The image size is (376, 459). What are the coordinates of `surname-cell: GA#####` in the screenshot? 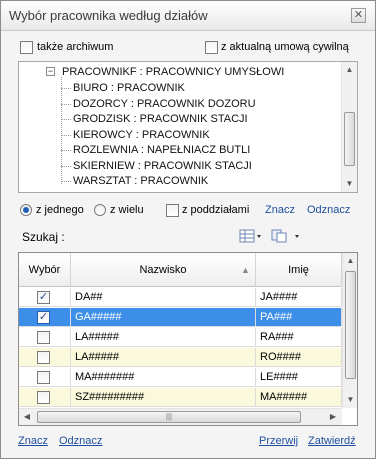 It's located at (163, 317).